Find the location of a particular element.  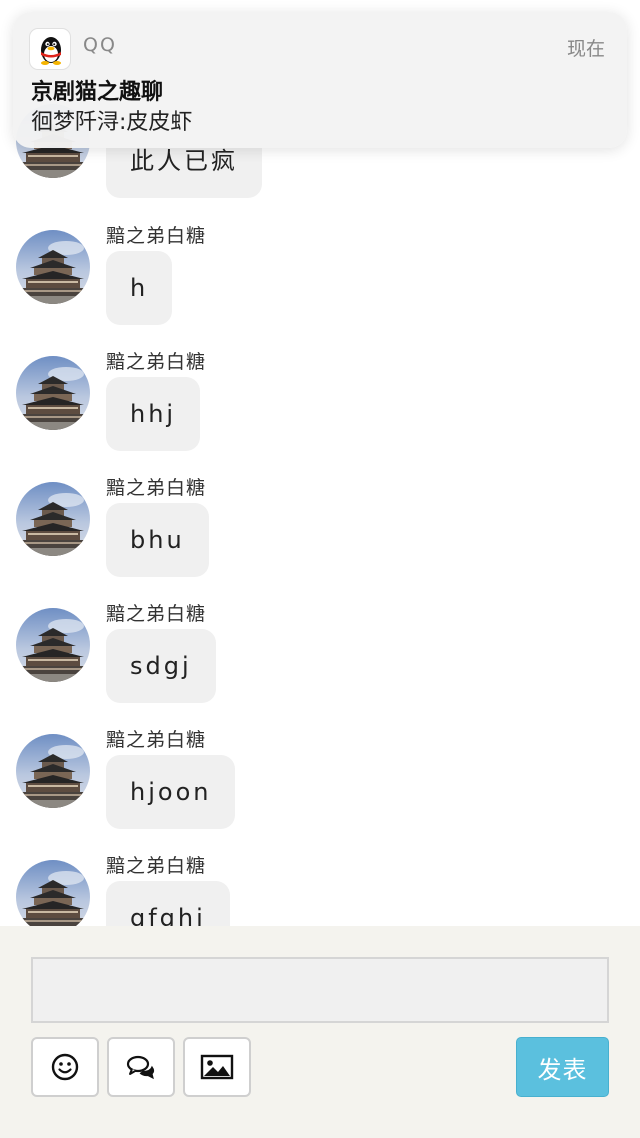

smiley-icon is located at coordinates (65, 1067).